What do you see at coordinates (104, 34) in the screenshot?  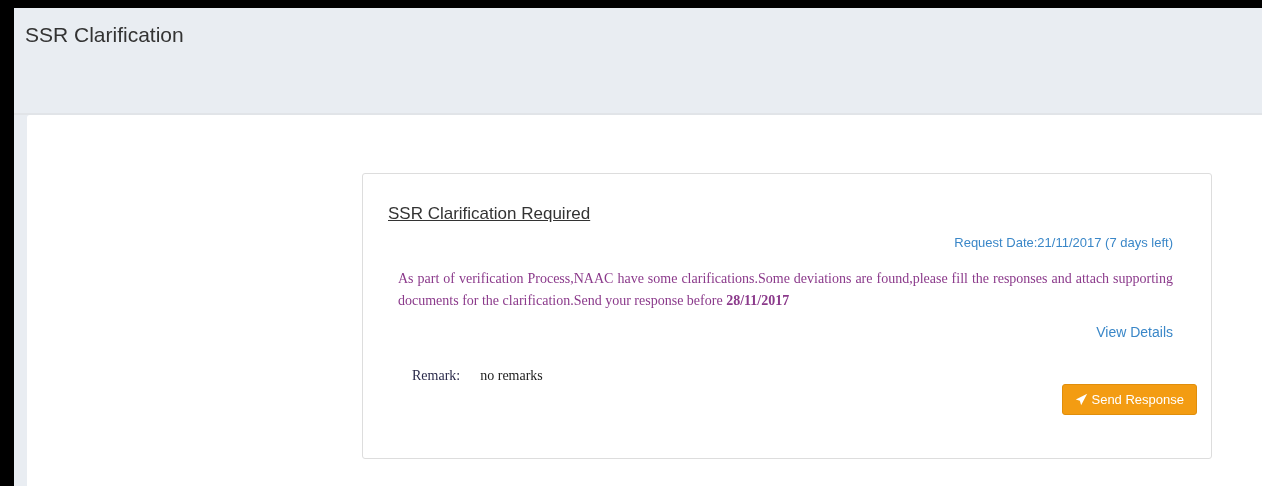 I see `page-title: SSR Clarification` at bounding box center [104, 34].